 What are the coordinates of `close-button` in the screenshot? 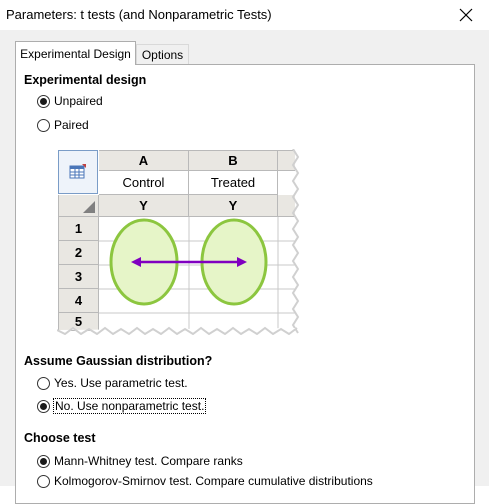 It's located at (466, 15).